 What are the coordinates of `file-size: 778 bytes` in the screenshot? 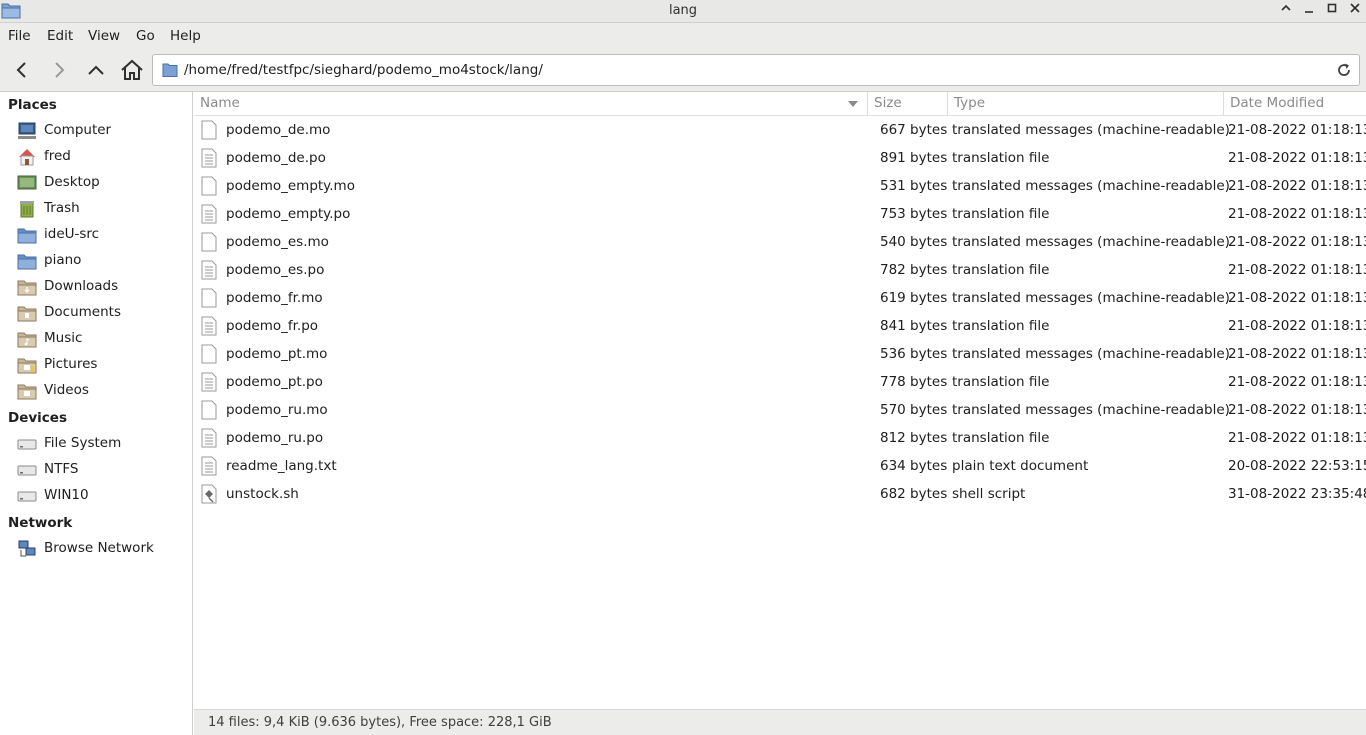 It's located at (914, 382).